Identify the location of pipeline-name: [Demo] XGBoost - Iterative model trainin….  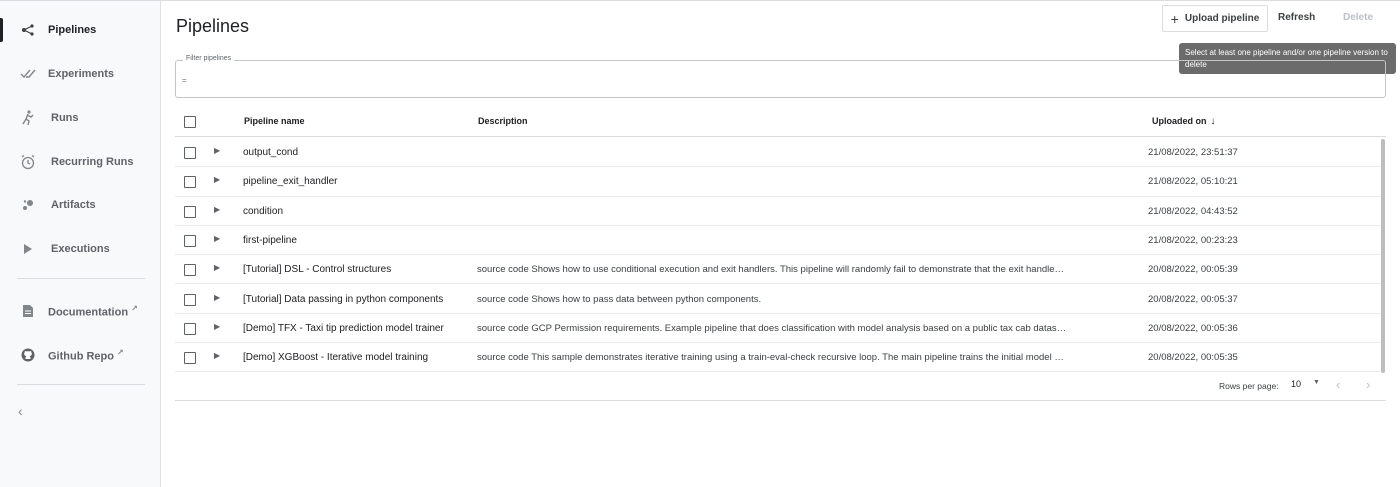
(335, 357).